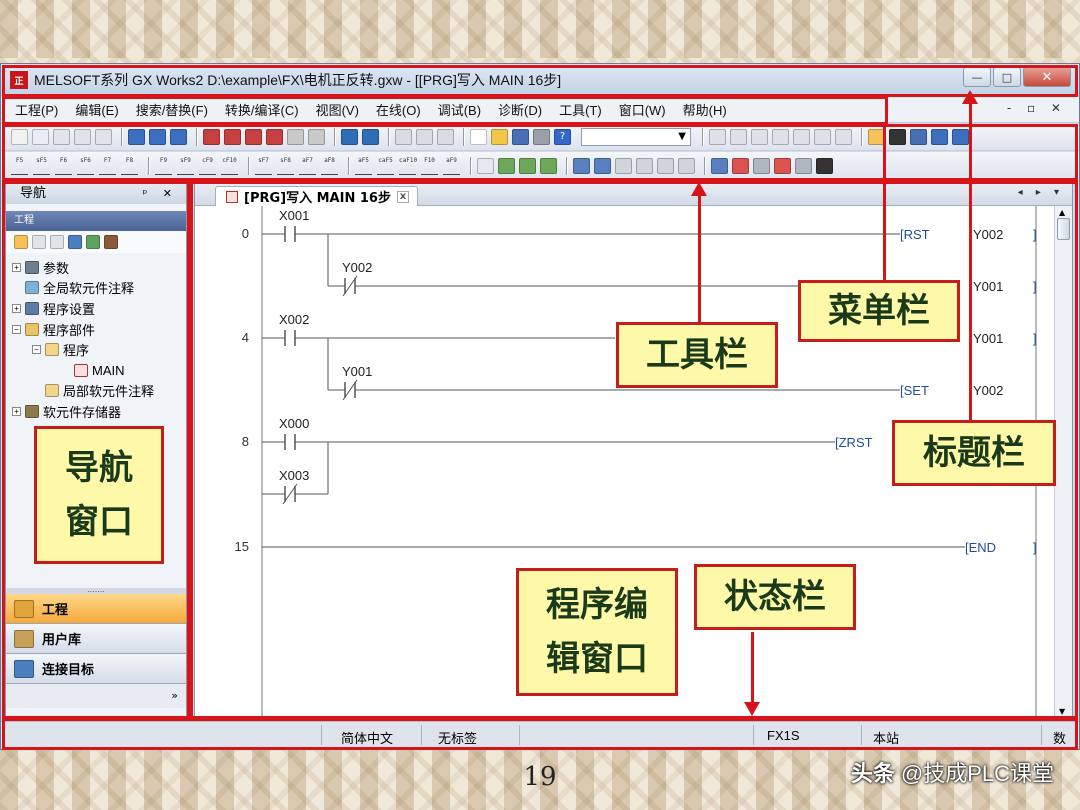  What do you see at coordinates (82, 137) in the screenshot?
I see `undo-icon` at bounding box center [82, 137].